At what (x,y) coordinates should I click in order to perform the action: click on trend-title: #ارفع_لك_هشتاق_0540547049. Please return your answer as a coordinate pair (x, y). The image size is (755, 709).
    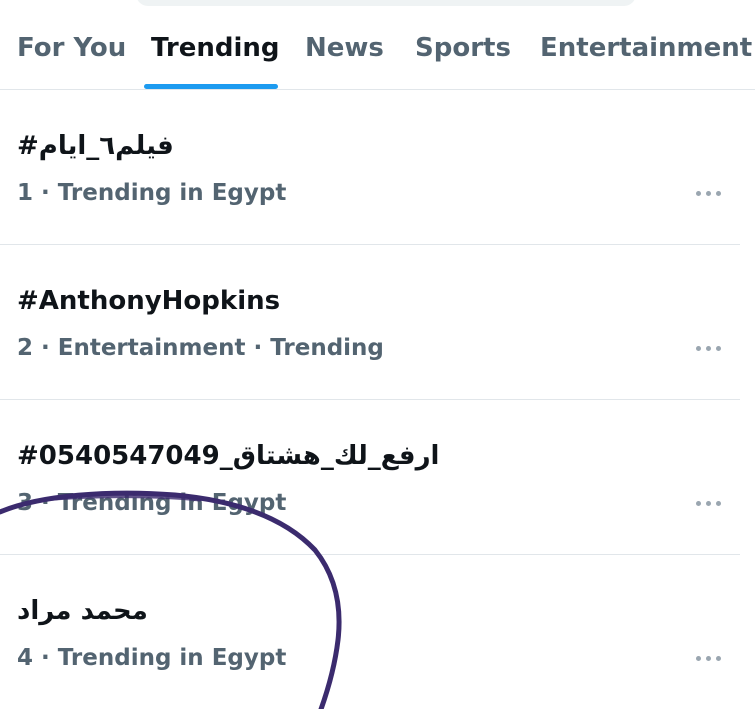
    Looking at the image, I should click on (228, 456).